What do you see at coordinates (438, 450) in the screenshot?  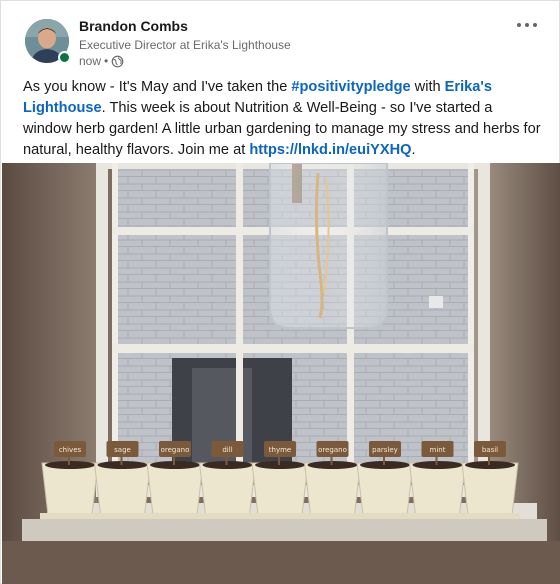 I see `plant-tag-label: mint` at bounding box center [438, 450].